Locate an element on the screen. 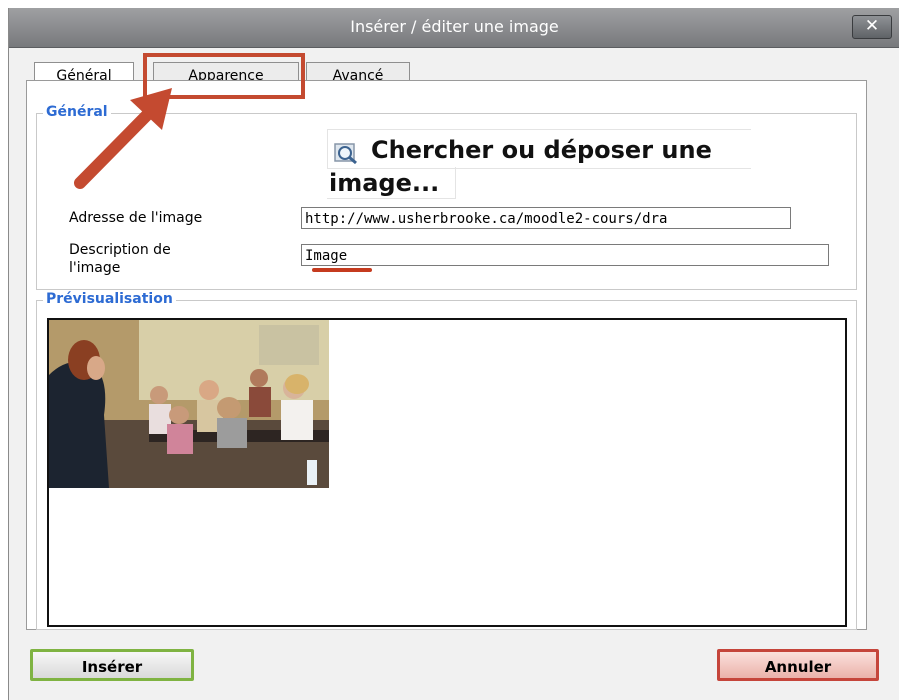 This screenshot has width=899, height=700. description-input: Image is located at coordinates (565, 255).